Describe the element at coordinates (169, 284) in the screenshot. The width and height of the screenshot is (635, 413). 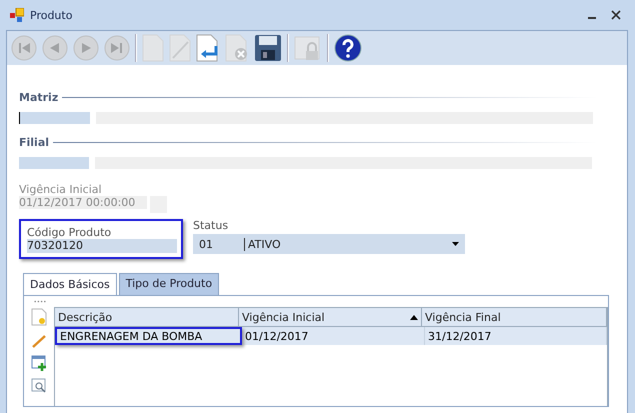
I see `tab: Tipo de Produto` at that location.